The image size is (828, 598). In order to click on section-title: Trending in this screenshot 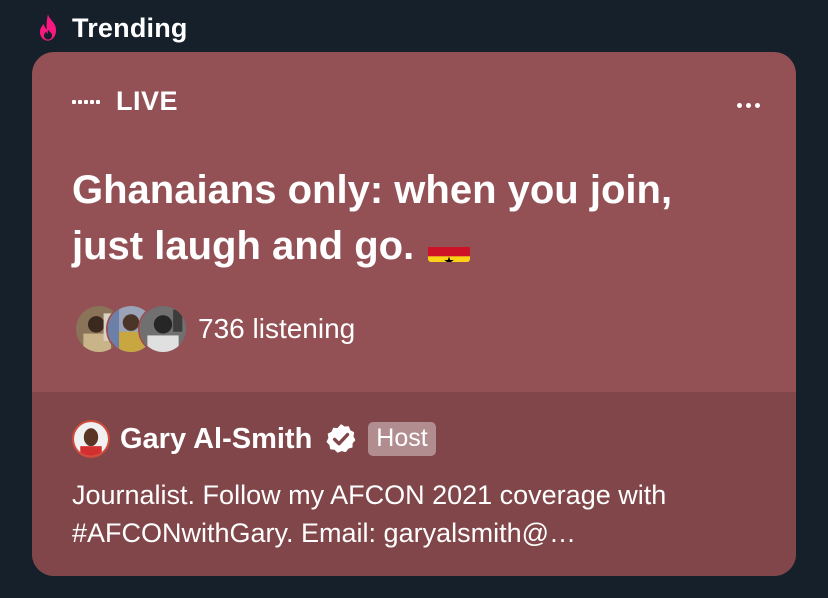, I will do `click(130, 27)`.